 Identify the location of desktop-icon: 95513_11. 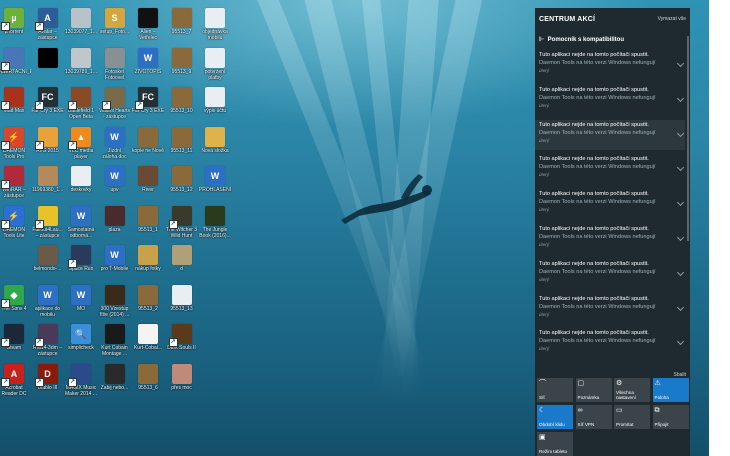
(182, 140).